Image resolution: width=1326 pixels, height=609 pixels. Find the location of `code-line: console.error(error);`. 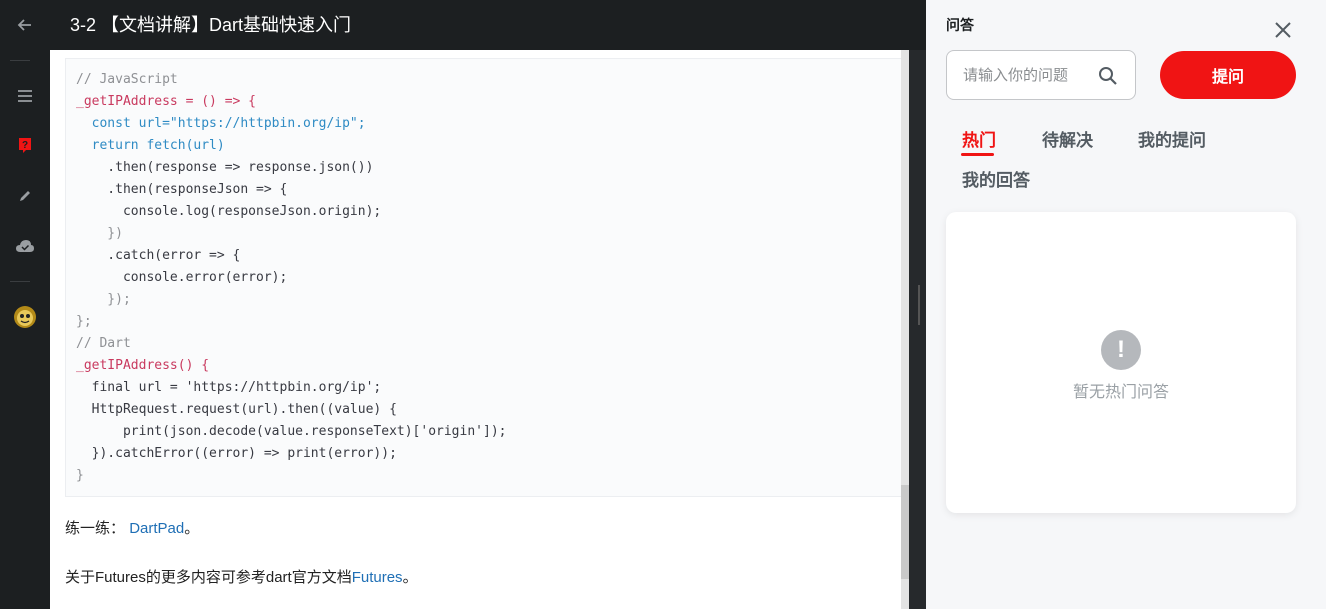

code-line: console.error(error); is located at coordinates (182, 277).